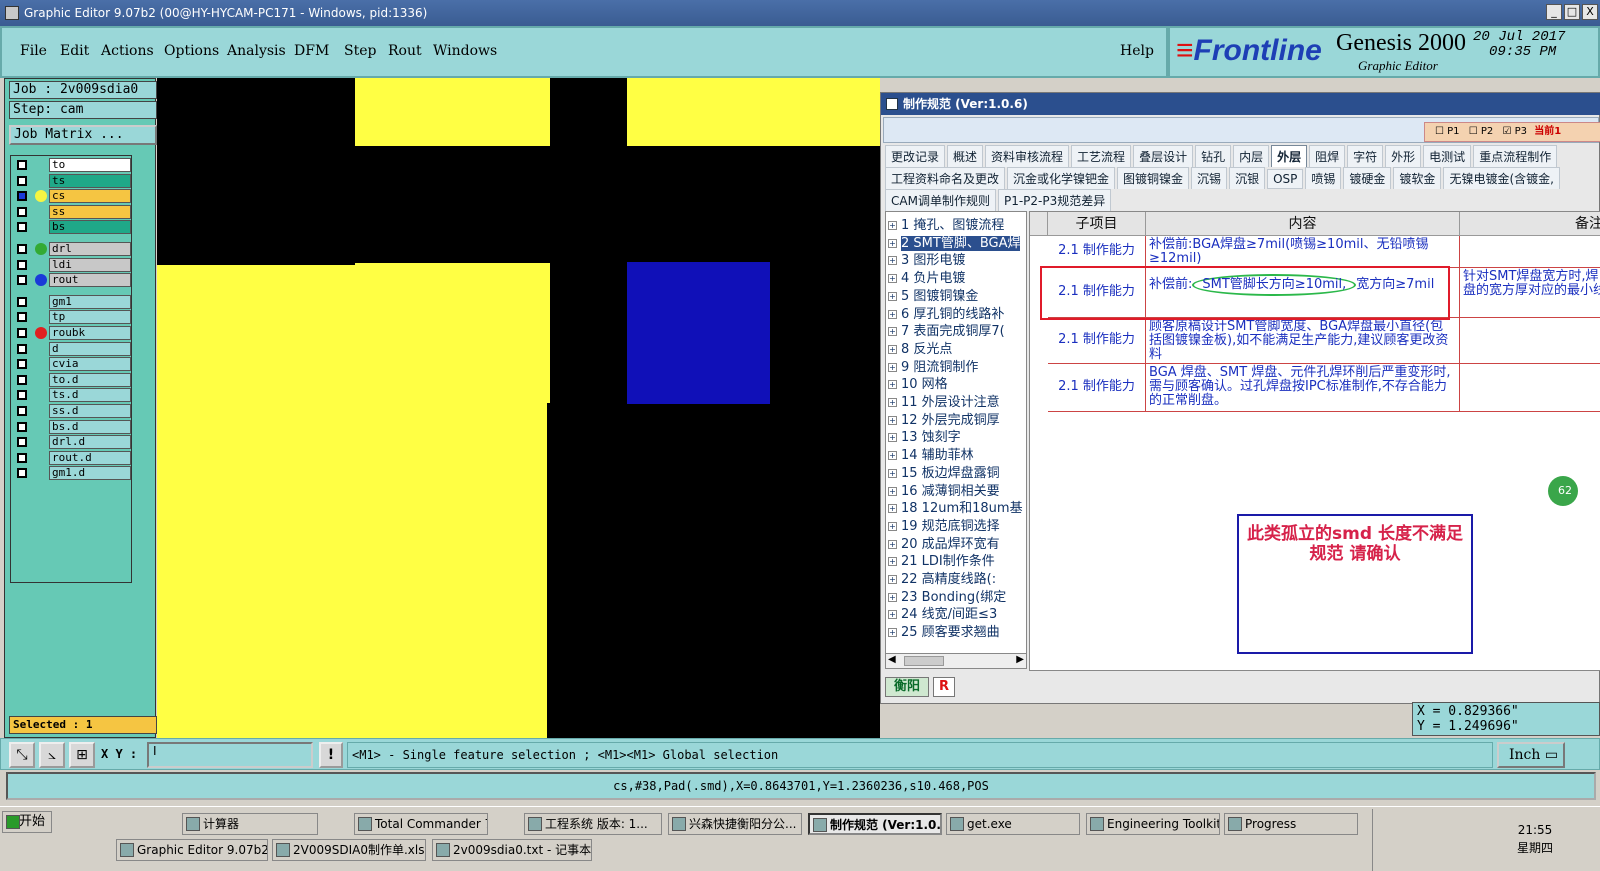 Image resolution: width=1600 pixels, height=871 pixels. Describe the element at coordinates (90, 348) in the screenshot. I see `layer-name: d` at that location.